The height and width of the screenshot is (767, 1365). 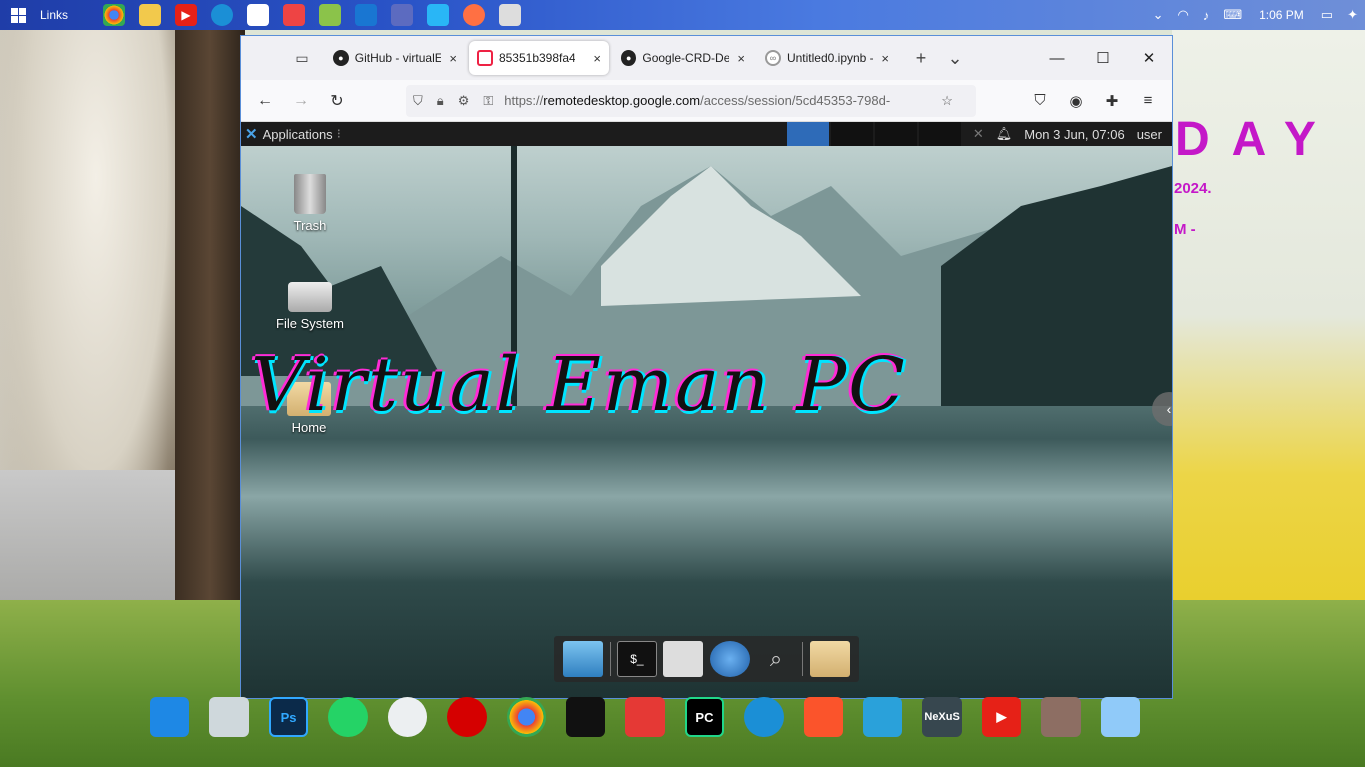 What do you see at coordinates (438, 15) in the screenshot?
I see `vscode-icon` at bounding box center [438, 15].